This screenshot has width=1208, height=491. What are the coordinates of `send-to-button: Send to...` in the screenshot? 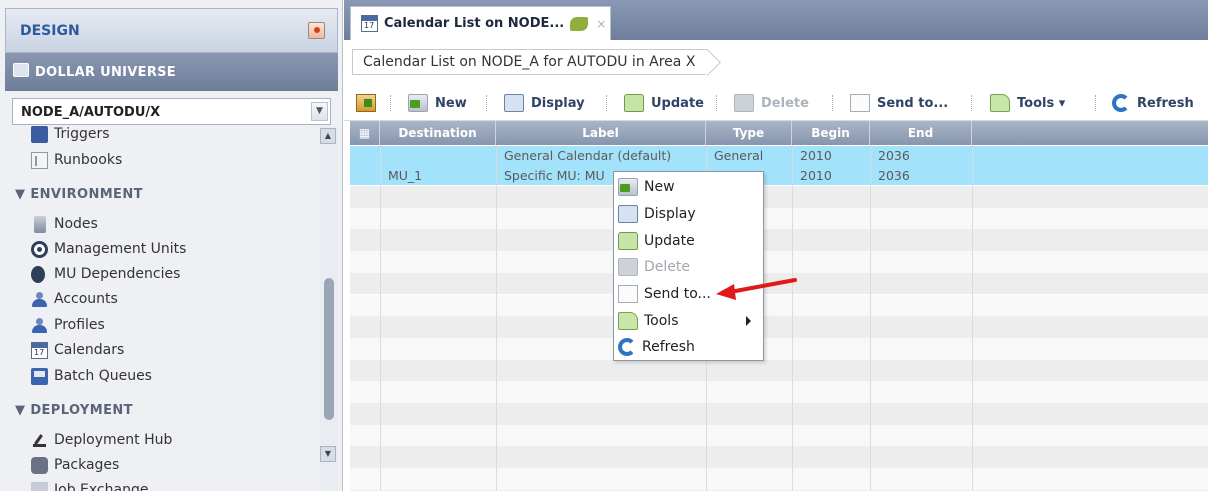 It's located at (899, 103).